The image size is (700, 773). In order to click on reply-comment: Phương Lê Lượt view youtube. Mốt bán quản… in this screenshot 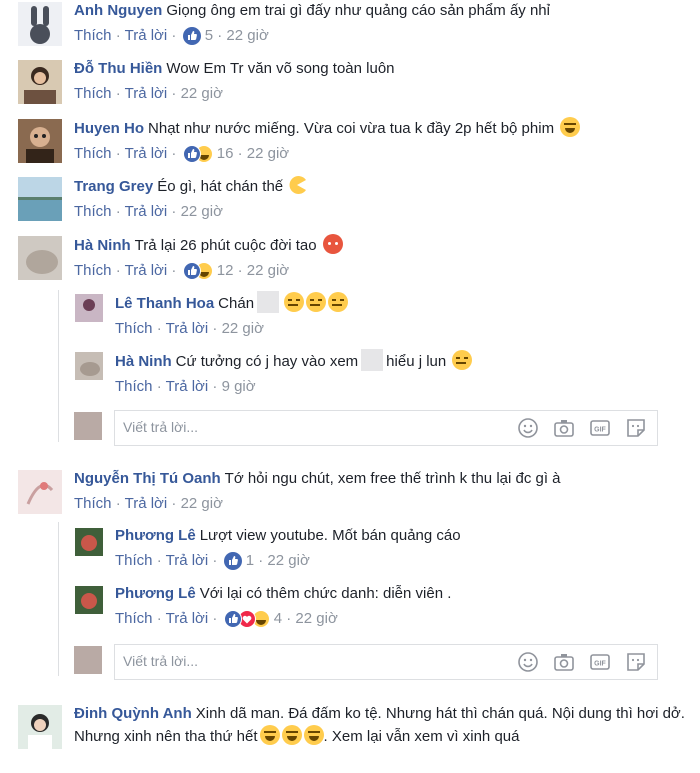, I will do `click(383, 549)`.